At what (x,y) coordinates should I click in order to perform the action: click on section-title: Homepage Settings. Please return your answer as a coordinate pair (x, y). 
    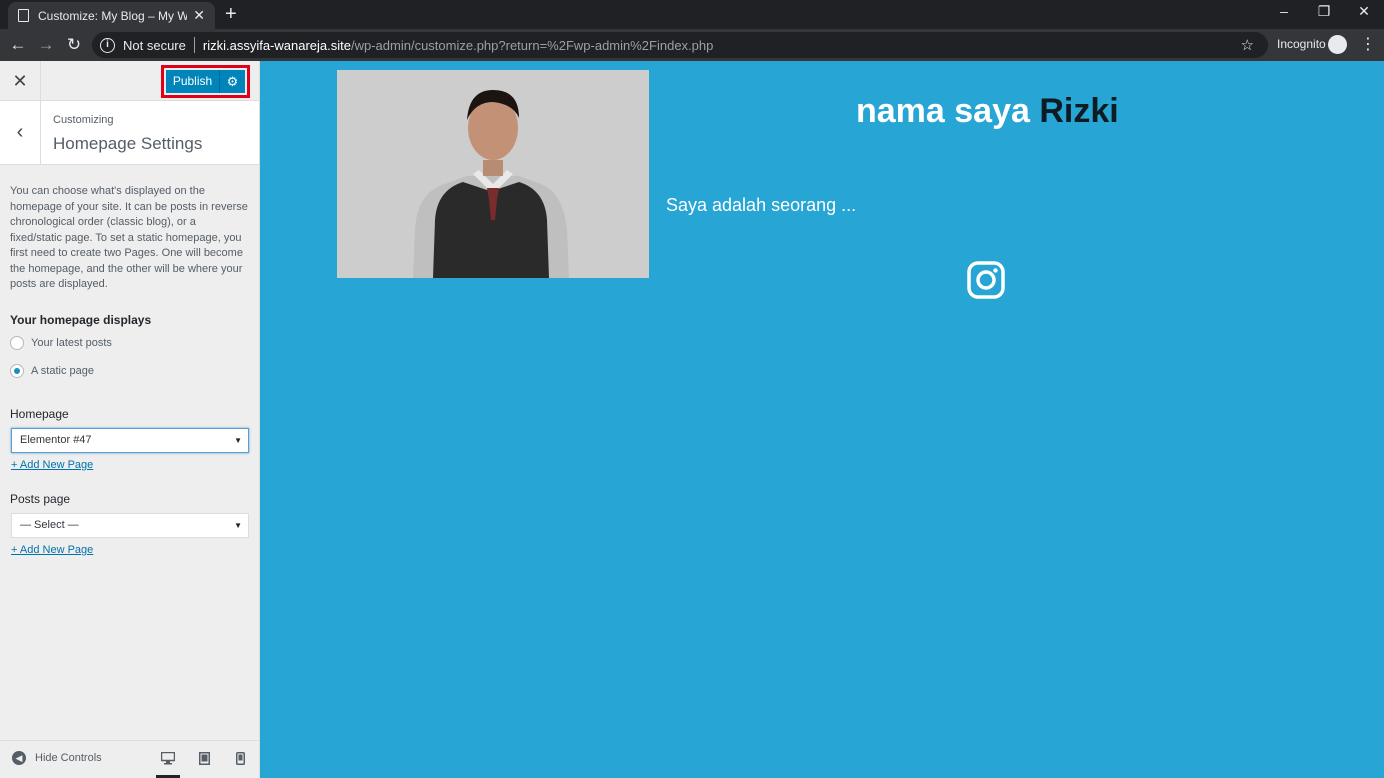
    Looking at the image, I should click on (128, 143).